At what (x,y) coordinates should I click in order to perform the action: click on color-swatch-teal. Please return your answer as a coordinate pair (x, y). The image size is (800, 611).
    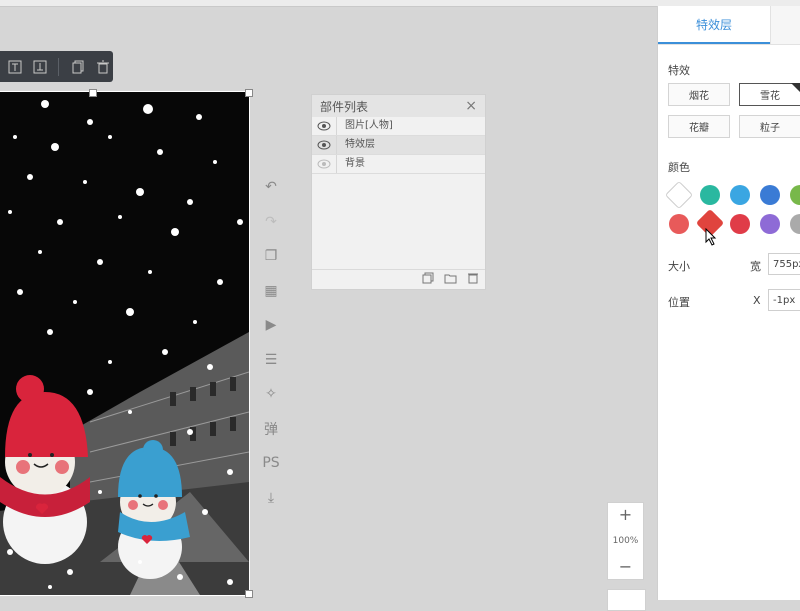
    Looking at the image, I should click on (710, 195).